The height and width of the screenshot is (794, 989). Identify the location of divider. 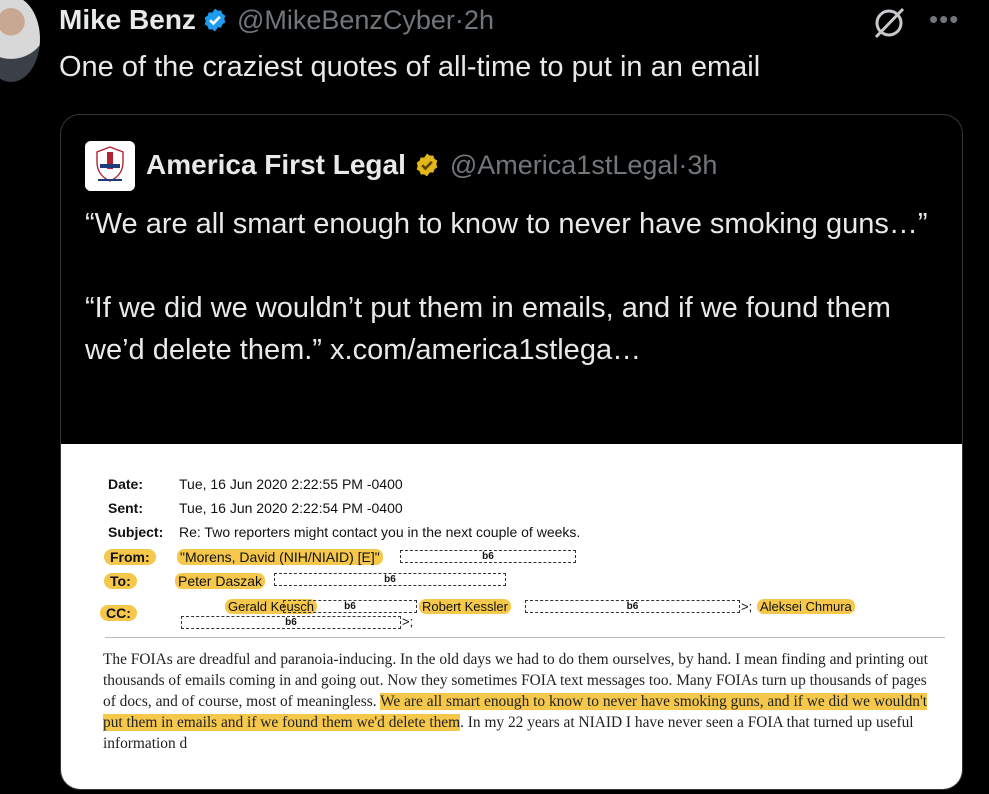
(525, 637).